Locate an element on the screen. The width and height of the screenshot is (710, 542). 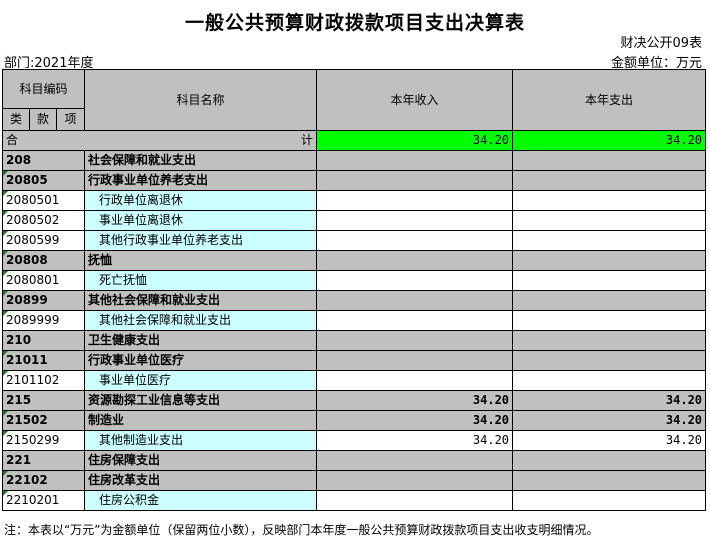
subject-name-cell: 其他行政事业单位养老支出 is located at coordinates (201, 240).